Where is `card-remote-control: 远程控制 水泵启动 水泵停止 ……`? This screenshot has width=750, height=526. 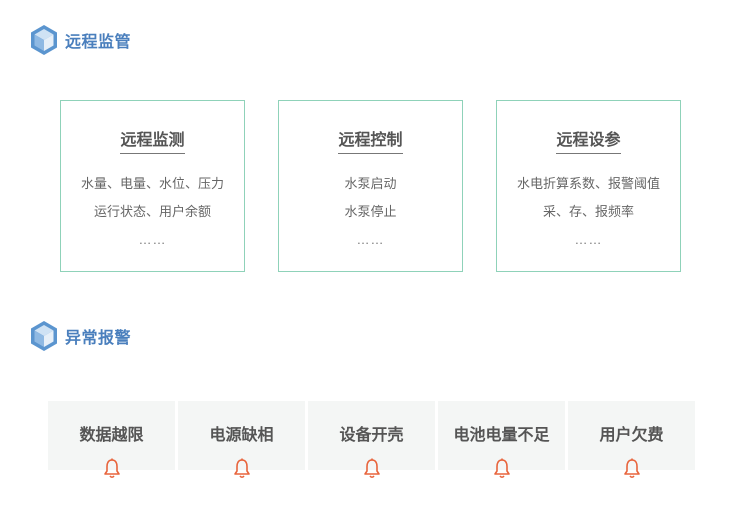 card-remote-control: 远程控制 水泵启动 水泵停止 …… is located at coordinates (370, 186).